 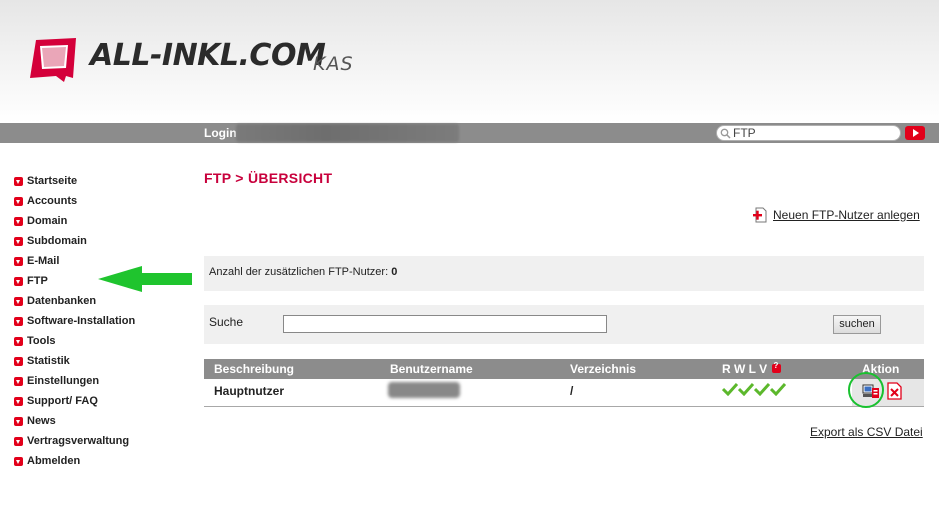 I want to click on green-arrow-icon, so click(x=145, y=279).